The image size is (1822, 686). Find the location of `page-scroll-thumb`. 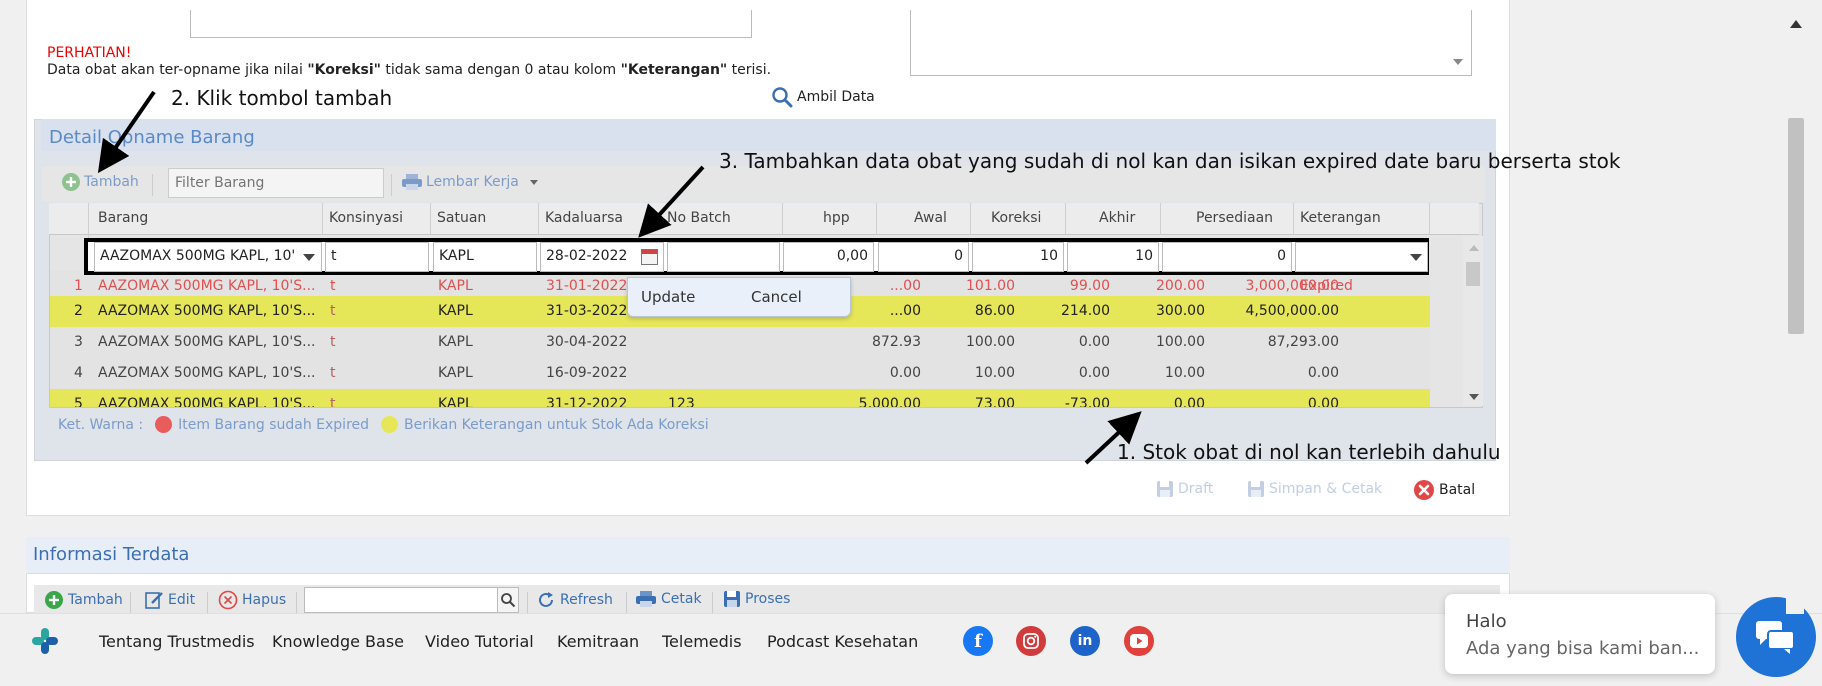

page-scroll-thumb is located at coordinates (1796, 226).